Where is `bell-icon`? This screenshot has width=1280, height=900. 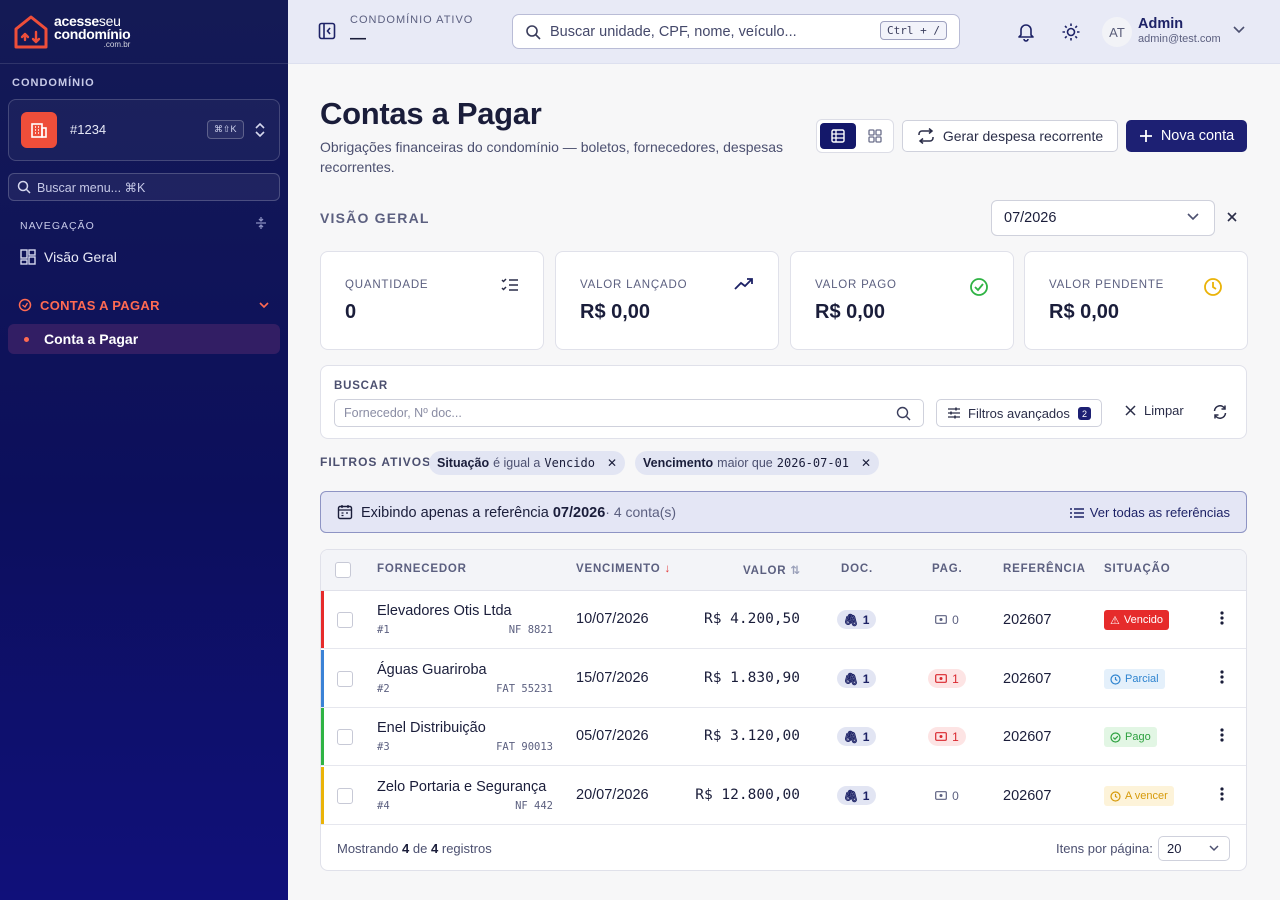 bell-icon is located at coordinates (1026, 32).